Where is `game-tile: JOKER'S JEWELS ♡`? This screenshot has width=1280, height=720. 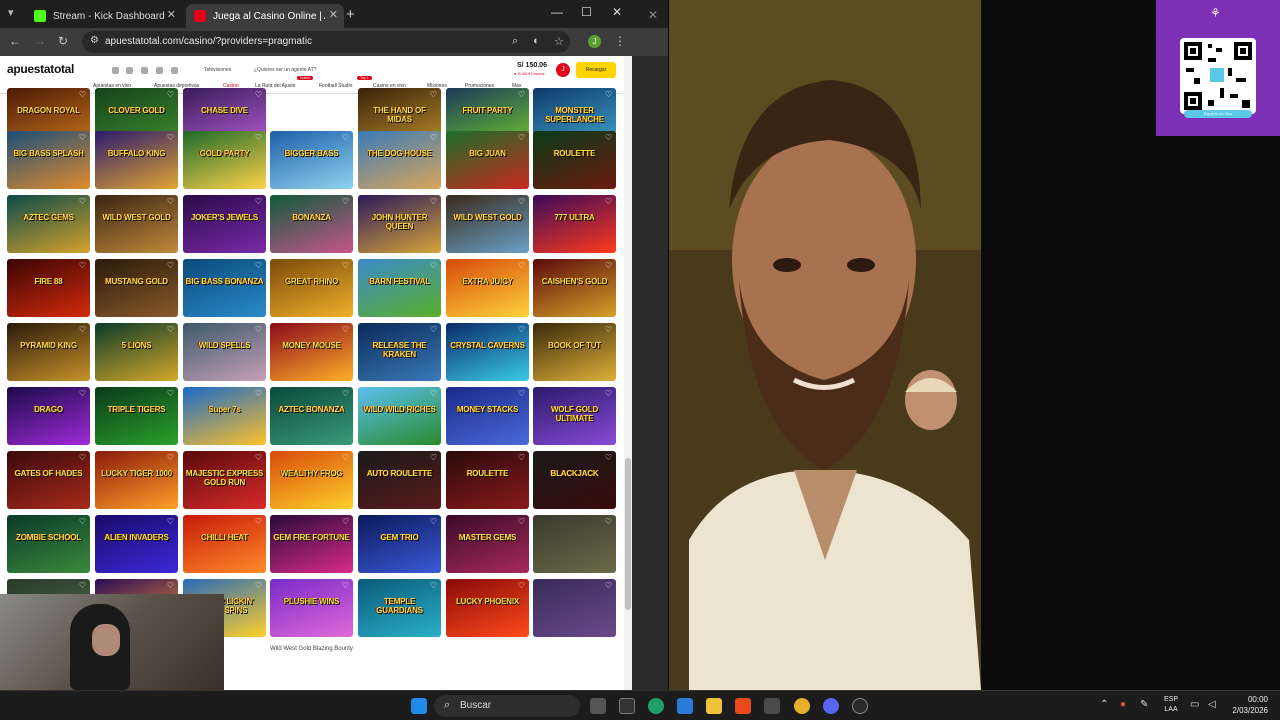 game-tile: JOKER'S JEWELS ♡ is located at coordinates (224, 224).